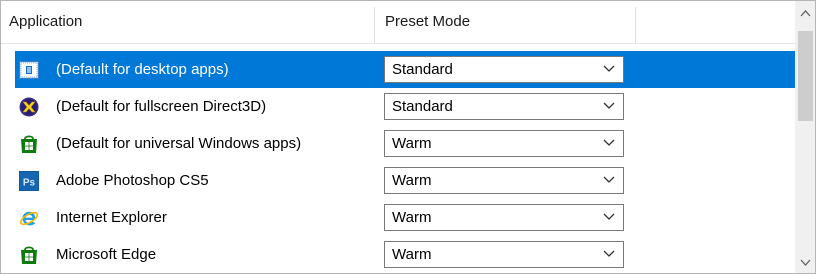 This screenshot has height=274, width=816. Describe the element at coordinates (179, 143) in the screenshot. I see `app-name: (Default for universal Windows apps)` at that location.